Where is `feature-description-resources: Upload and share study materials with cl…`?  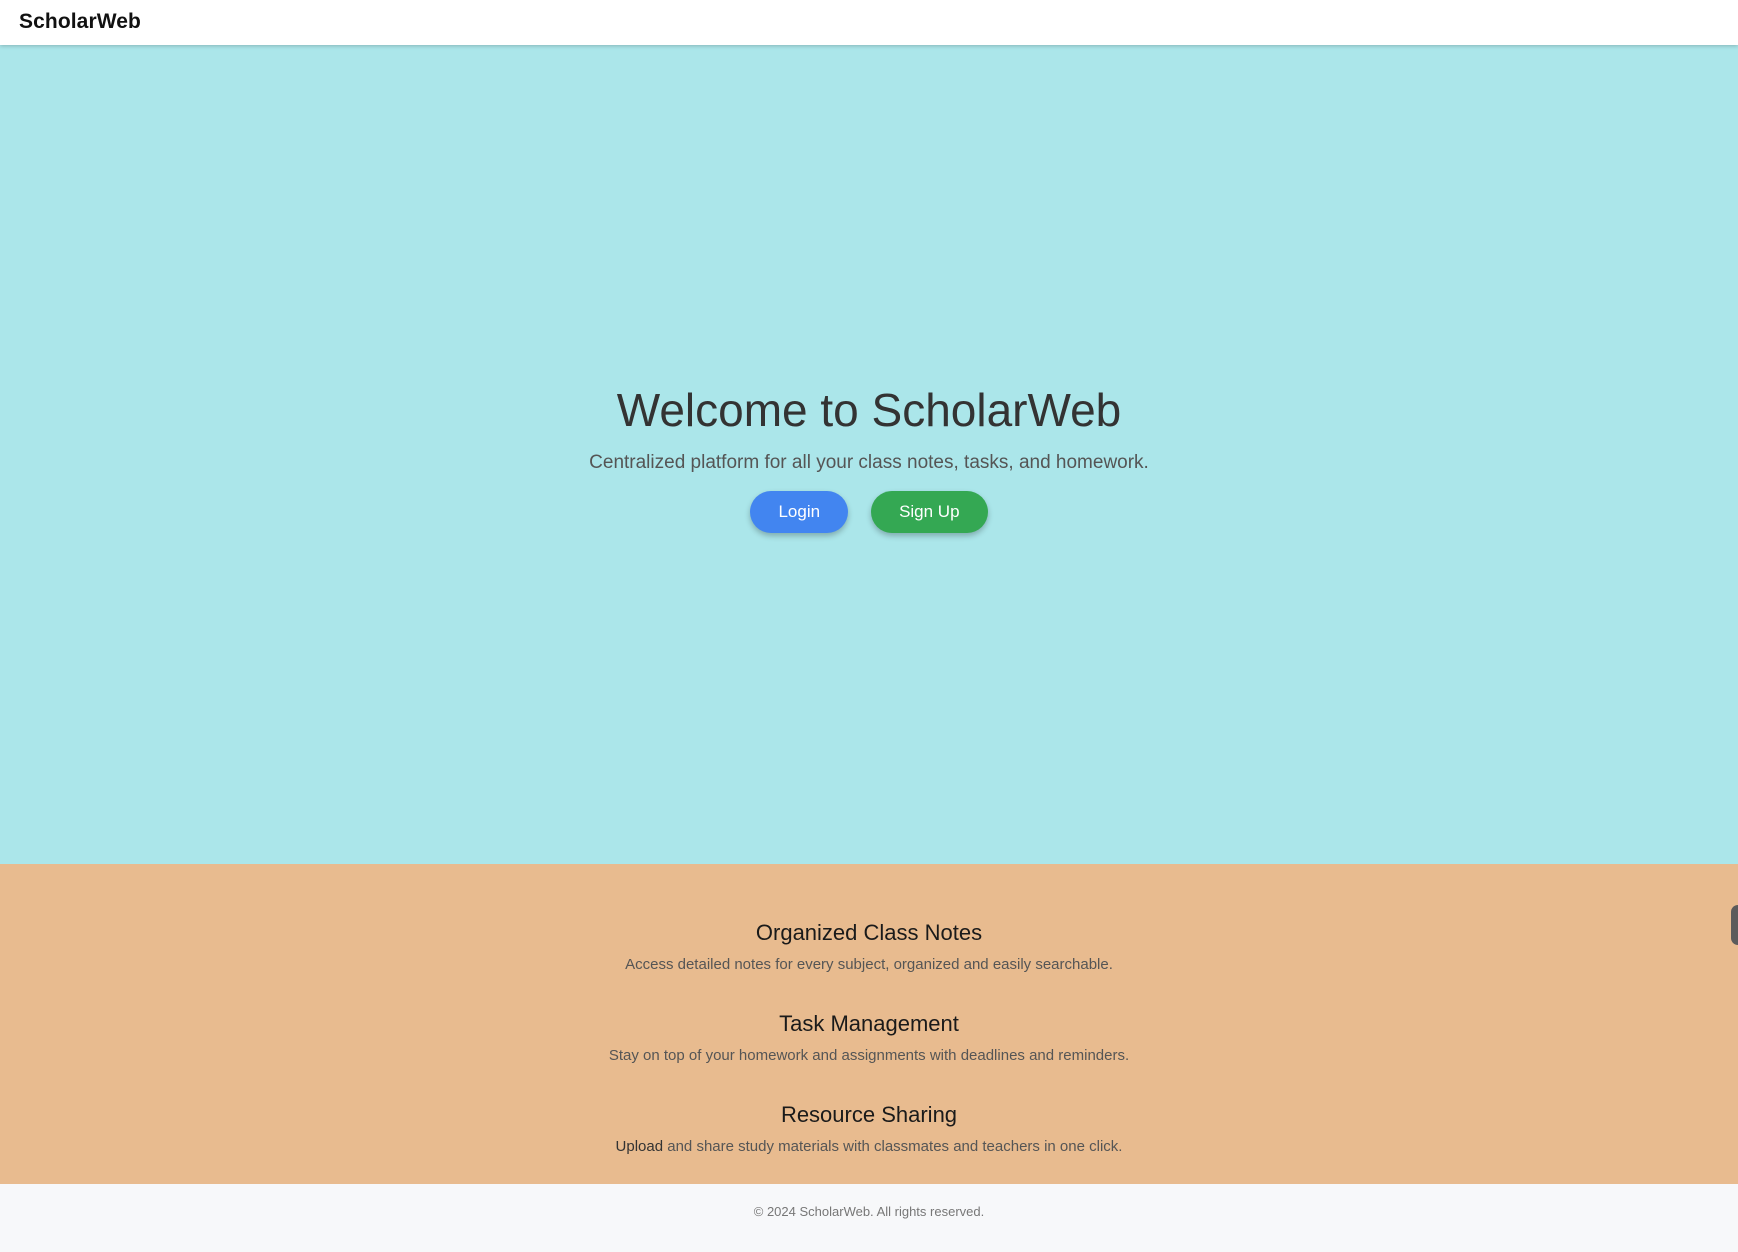
feature-description-resources: Upload and share study materials with cl… is located at coordinates (869, 1146).